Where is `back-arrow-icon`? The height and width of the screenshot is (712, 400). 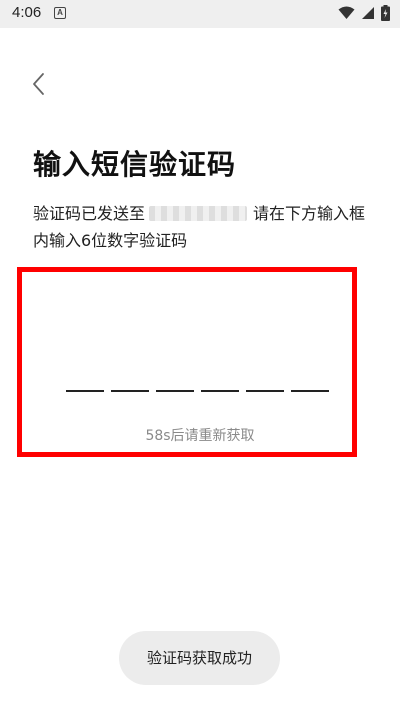
back-arrow-icon is located at coordinates (38, 84).